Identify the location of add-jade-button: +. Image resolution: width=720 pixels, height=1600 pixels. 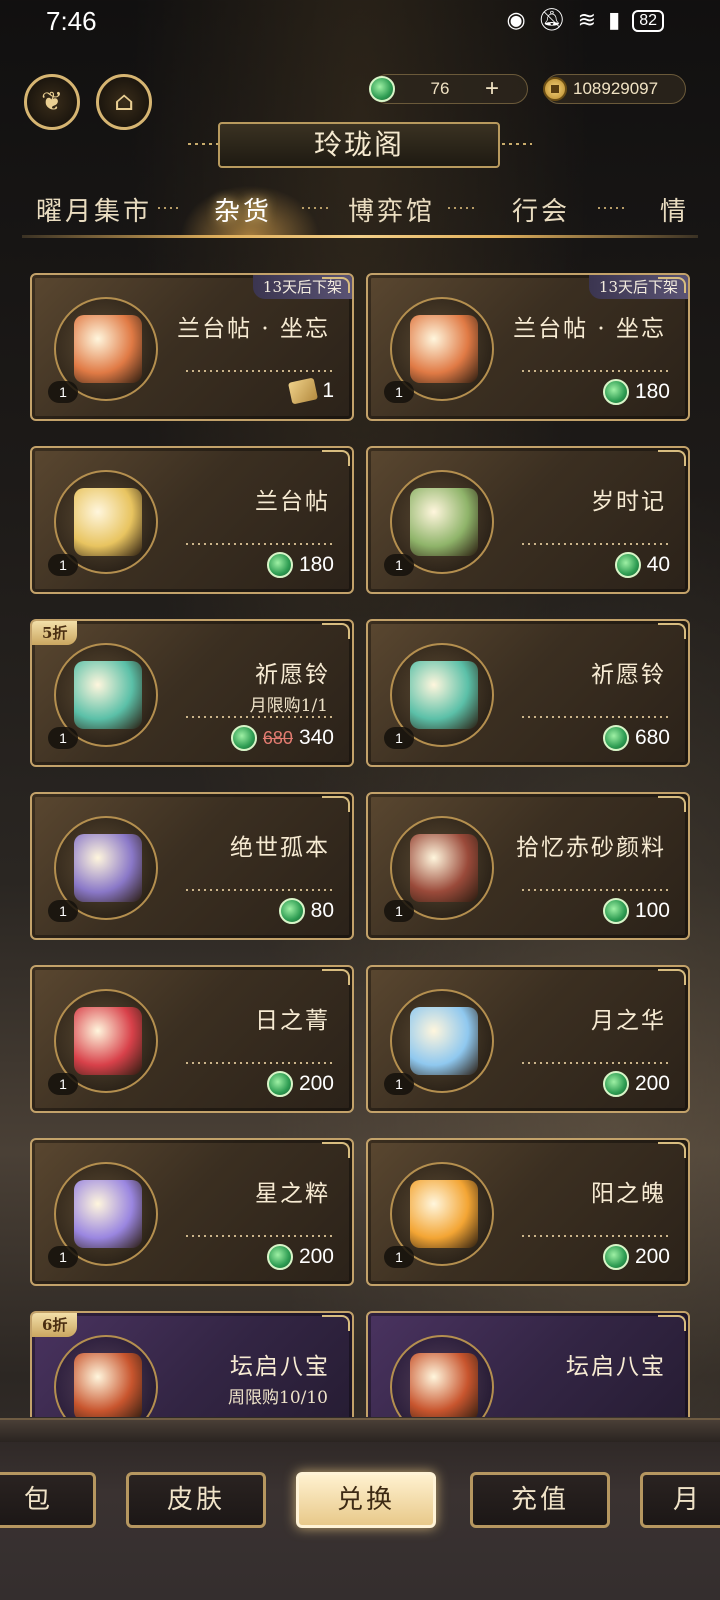
(492, 89).